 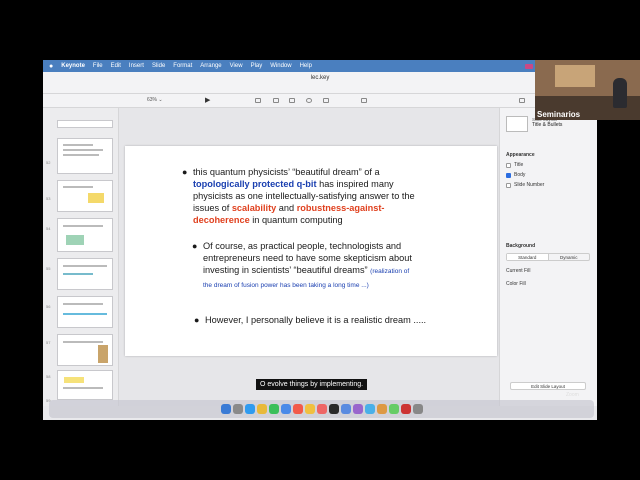 What do you see at coordinates (257, 66) in the screenshot?
I see `menu-play: Play` at bounding box center [257, 66].